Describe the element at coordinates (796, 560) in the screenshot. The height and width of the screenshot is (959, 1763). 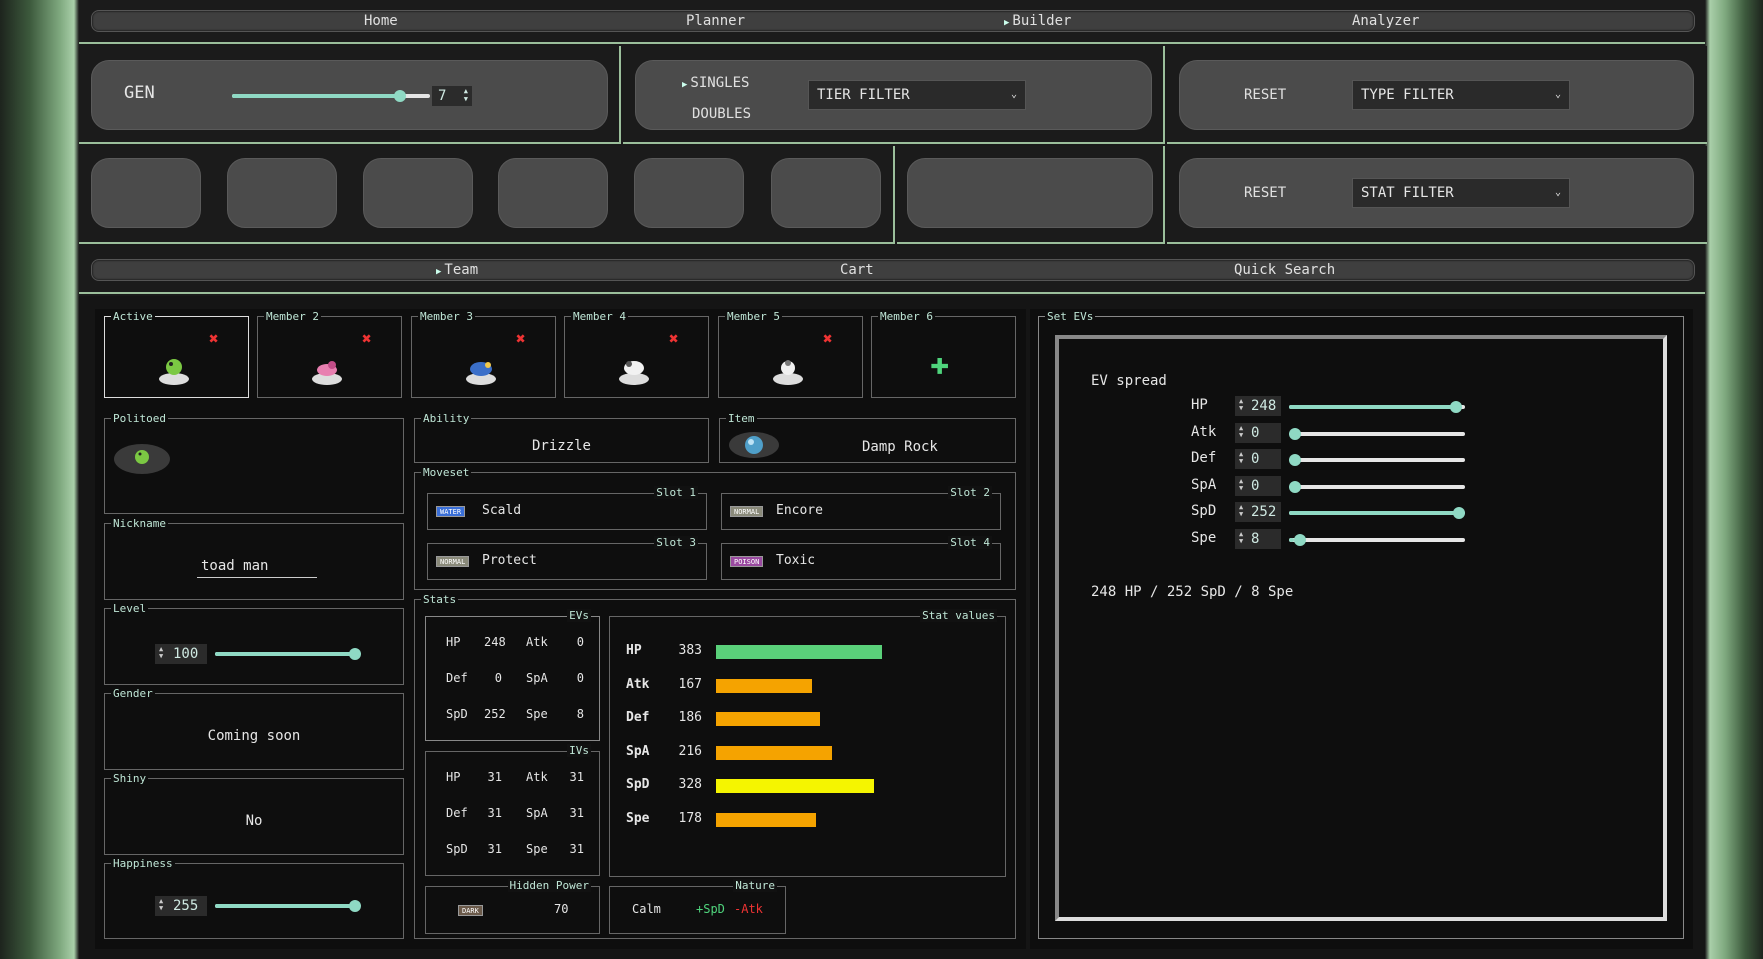
I see `move-name: Toxic` at that location.